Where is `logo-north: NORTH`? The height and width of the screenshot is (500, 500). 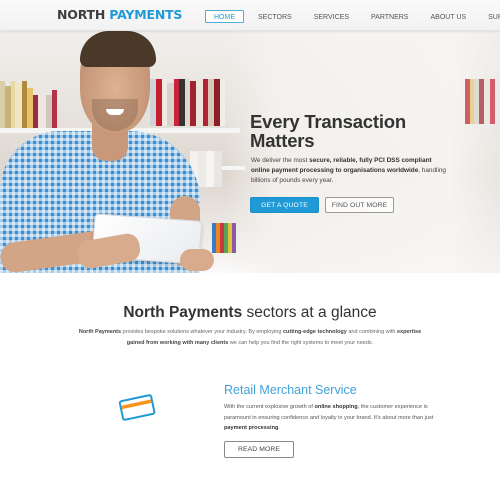
logo-north: NORTH is located at coordinates (81, 14).